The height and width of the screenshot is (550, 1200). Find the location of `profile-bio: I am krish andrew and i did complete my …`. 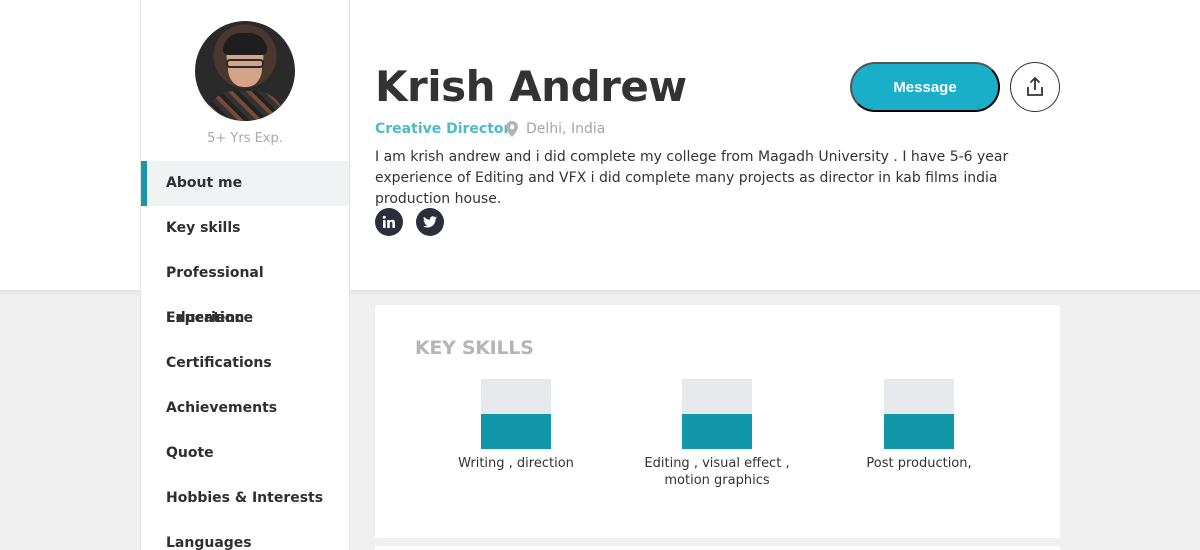

profile-bio: I am krish andrew and i did complete my … is located at coordinates (692, 178).